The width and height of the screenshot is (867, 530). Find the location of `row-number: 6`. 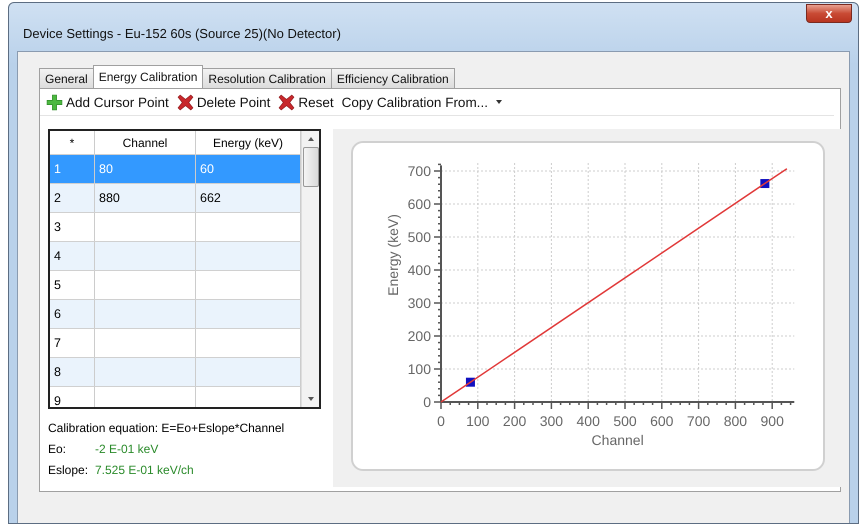

row-number: 6 is located at coordinates (72, 314).